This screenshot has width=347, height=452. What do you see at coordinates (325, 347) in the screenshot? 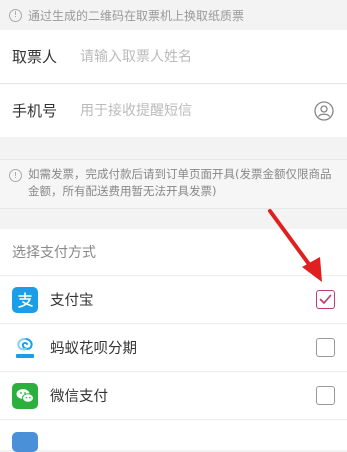
I see `huabei-checkbox` at bounding box center [325, 347].